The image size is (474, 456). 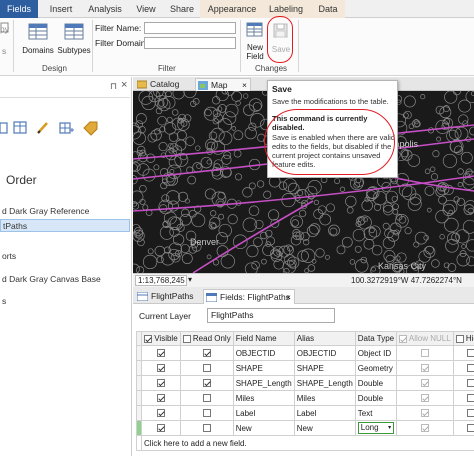 I want to click on field-name-cell: SHAPE, so click(x=263, y=368).